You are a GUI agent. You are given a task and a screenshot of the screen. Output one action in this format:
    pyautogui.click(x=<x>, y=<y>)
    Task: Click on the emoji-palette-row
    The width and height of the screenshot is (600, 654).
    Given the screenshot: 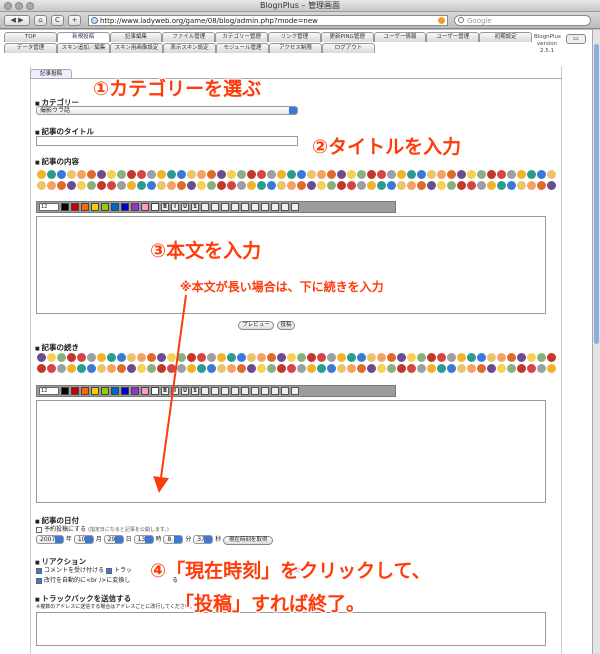 What is the action you would take?
    pyautogui.click(x=297, y=185)
    